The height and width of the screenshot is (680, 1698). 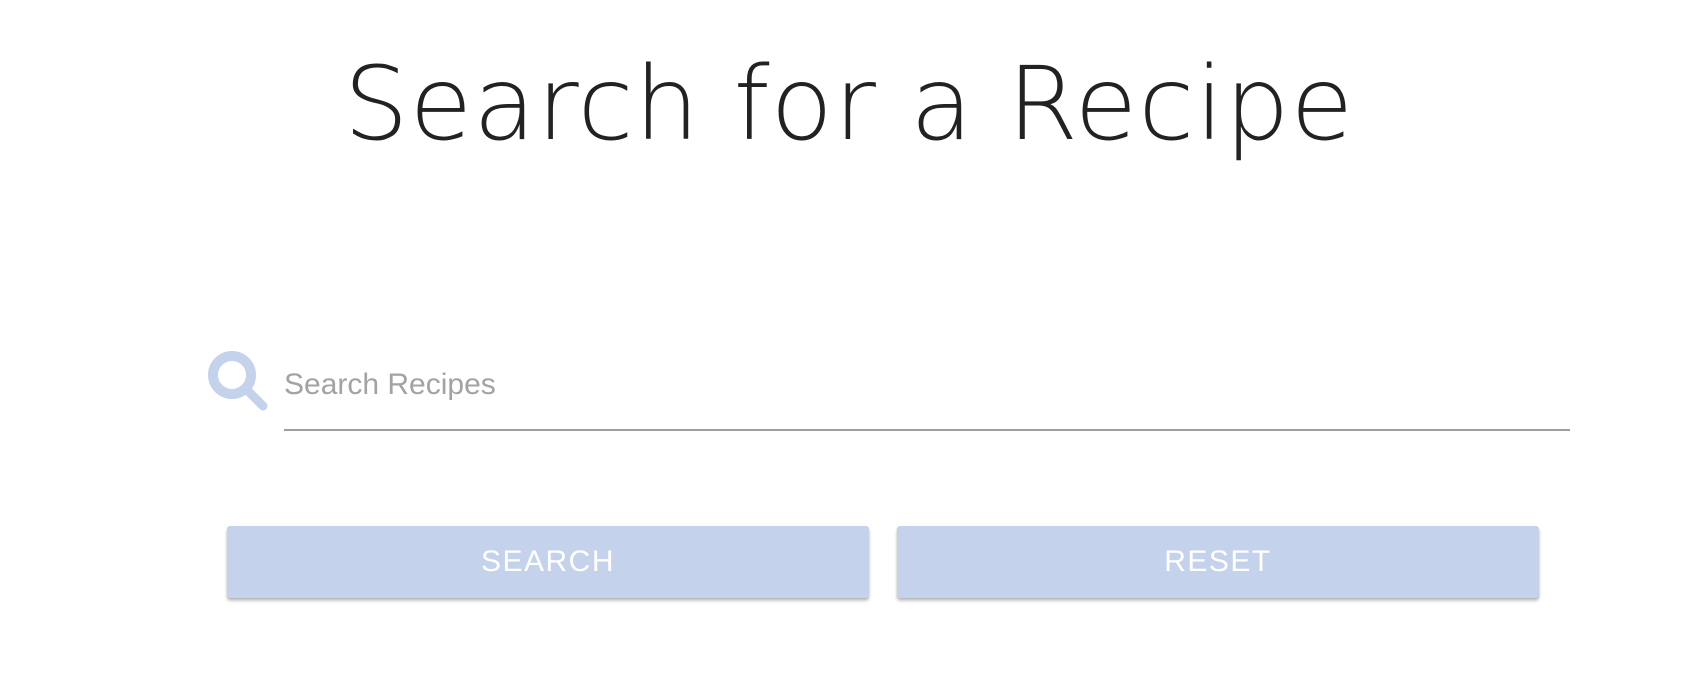 What do you see at coordinates (849, 104) in the screenshot?
I see `page-title: Search for a Recipe` at bounding box center [849, 104].